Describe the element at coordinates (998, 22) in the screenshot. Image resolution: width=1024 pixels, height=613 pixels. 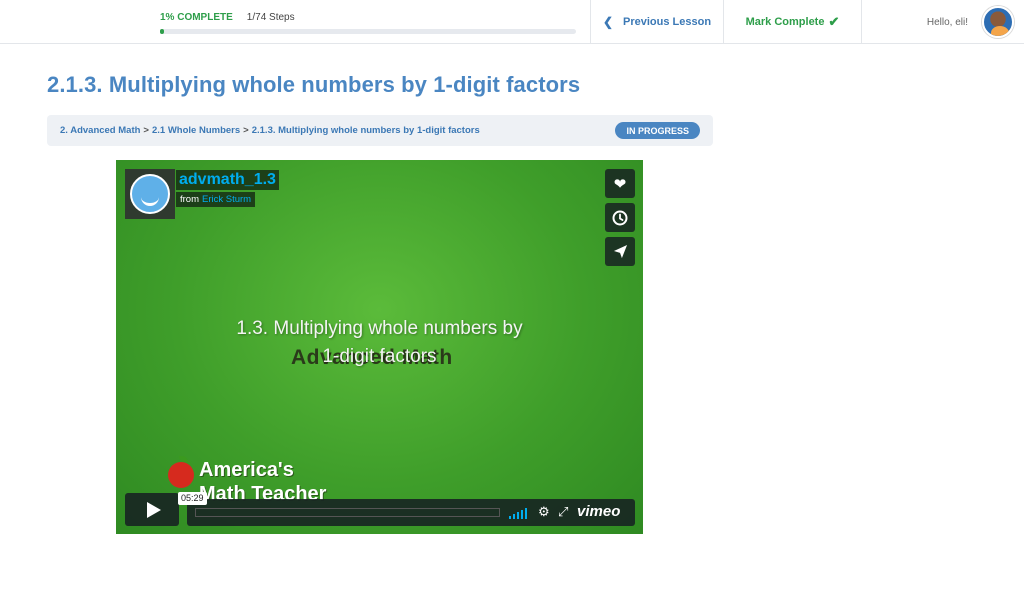
I see `avatar` at that location.